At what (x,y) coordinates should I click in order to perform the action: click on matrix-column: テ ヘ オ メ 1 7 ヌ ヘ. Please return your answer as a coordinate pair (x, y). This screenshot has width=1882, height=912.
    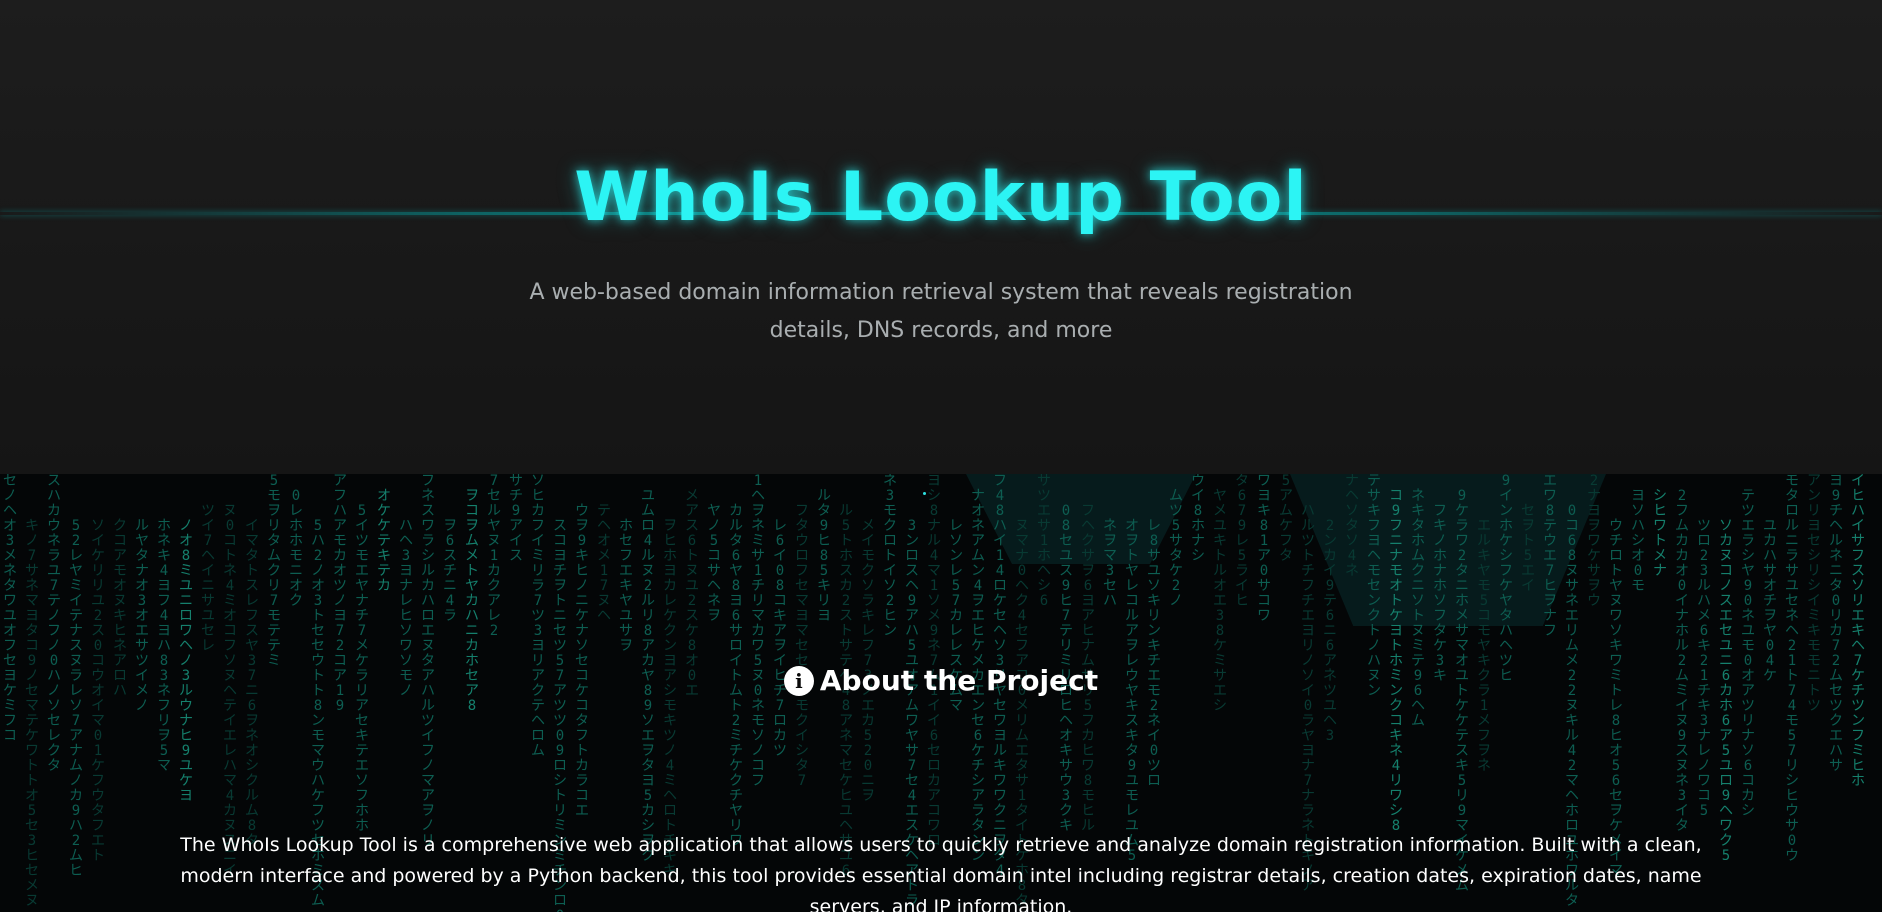
    Looking at the image, I should click on (604, 563).